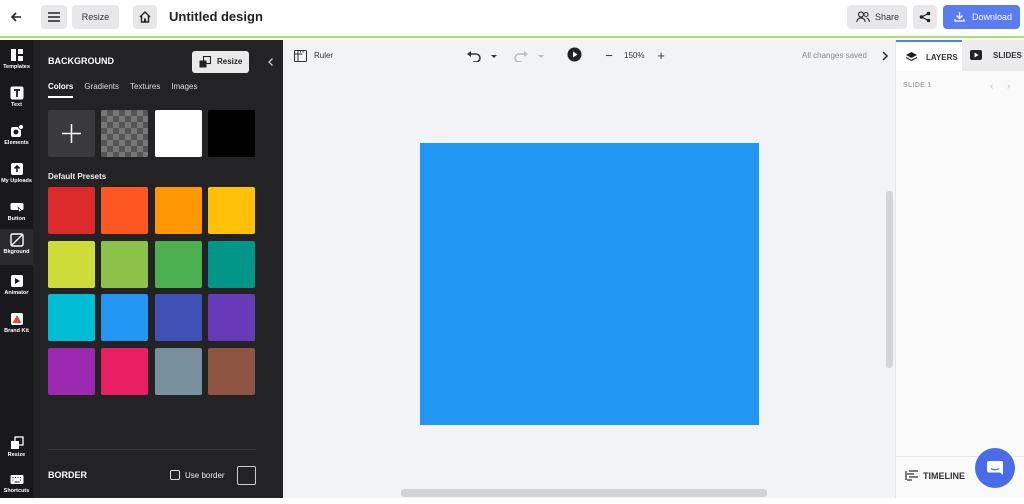 This screenshot has height=504, width=1024. Describe the element at coordinates (834, 55) in the screenshot. I see `save-status: All changes saved` at that location.